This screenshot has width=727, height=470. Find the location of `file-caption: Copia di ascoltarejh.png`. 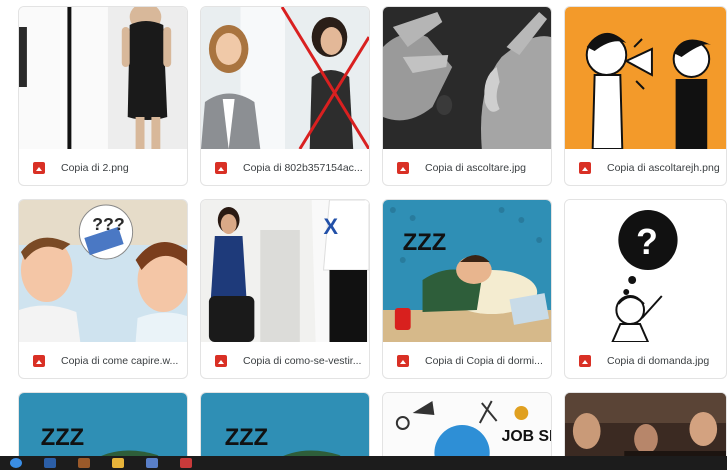

file-caption: Copia di ascoltarejh.png is located at coordinates (645, 167).